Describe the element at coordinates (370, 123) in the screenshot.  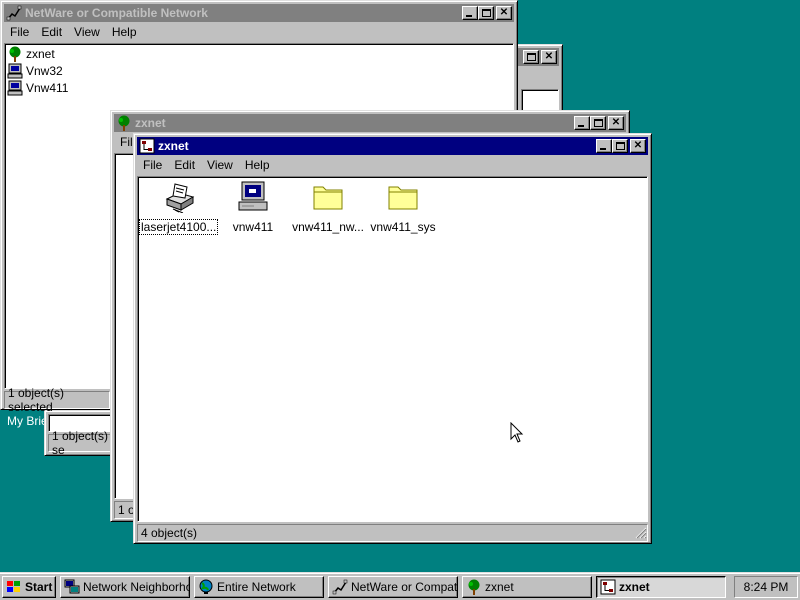
I see `zxnet-back-titlebar: zxnet ✕` at that location.